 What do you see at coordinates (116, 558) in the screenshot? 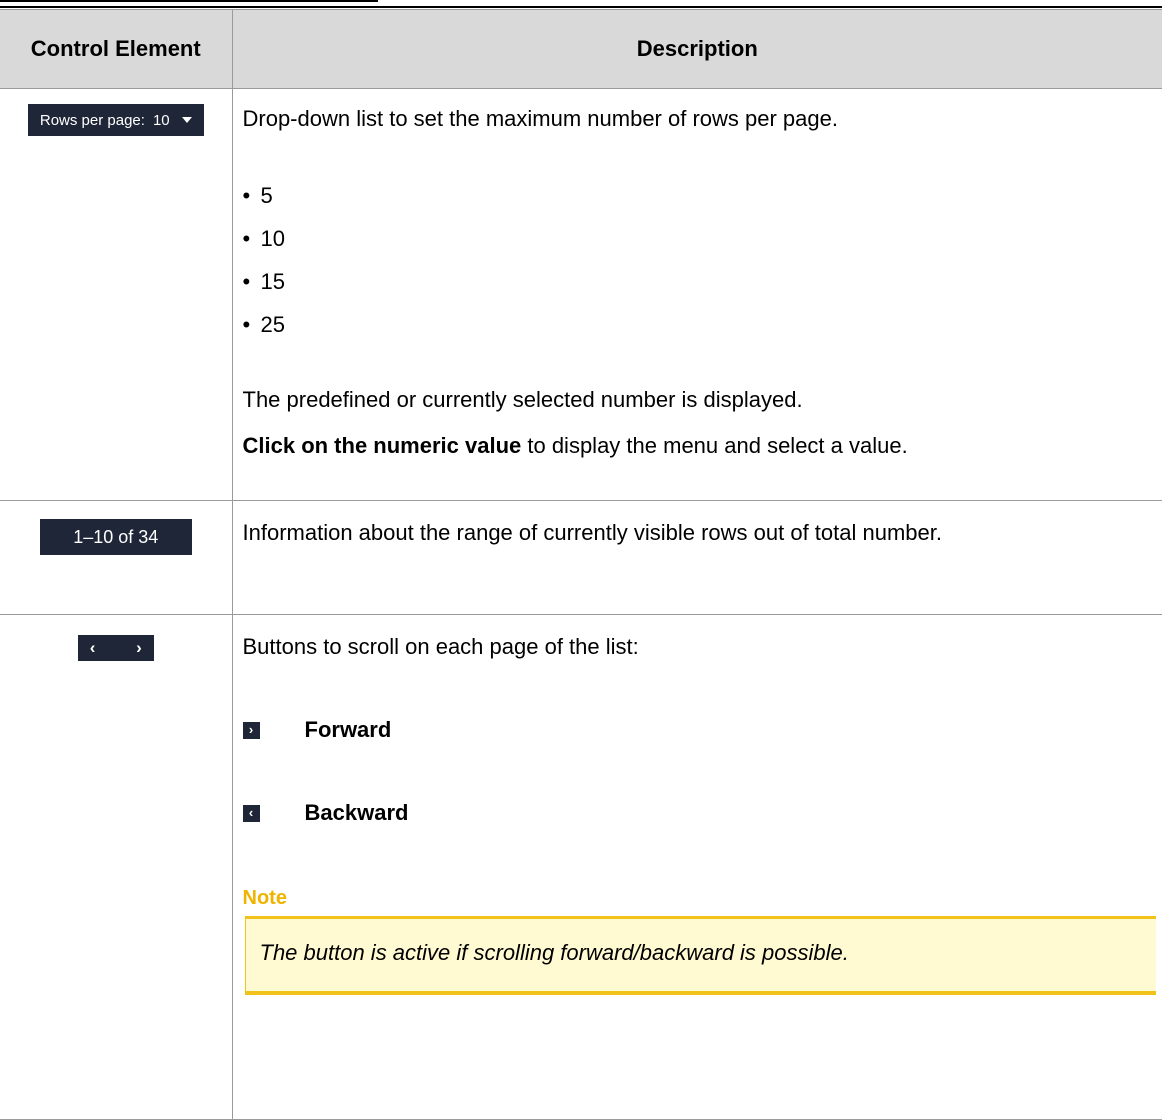
I see `control-cell: 1–10 of 34` at bounding box center [116, 558].